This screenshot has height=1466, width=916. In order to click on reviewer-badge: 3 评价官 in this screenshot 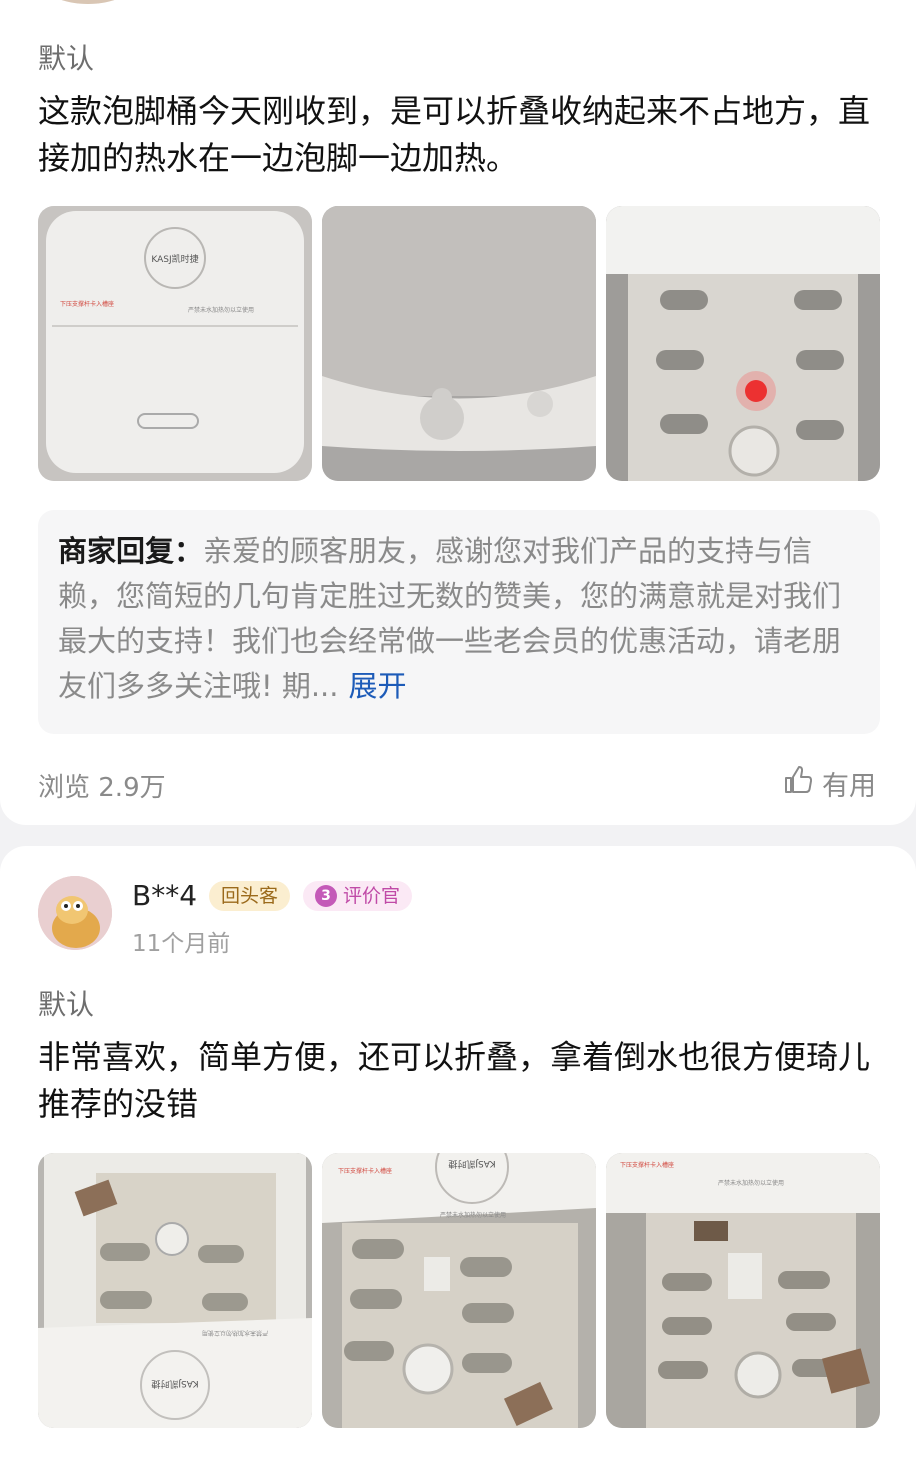, I will do `click(358, 896)`.